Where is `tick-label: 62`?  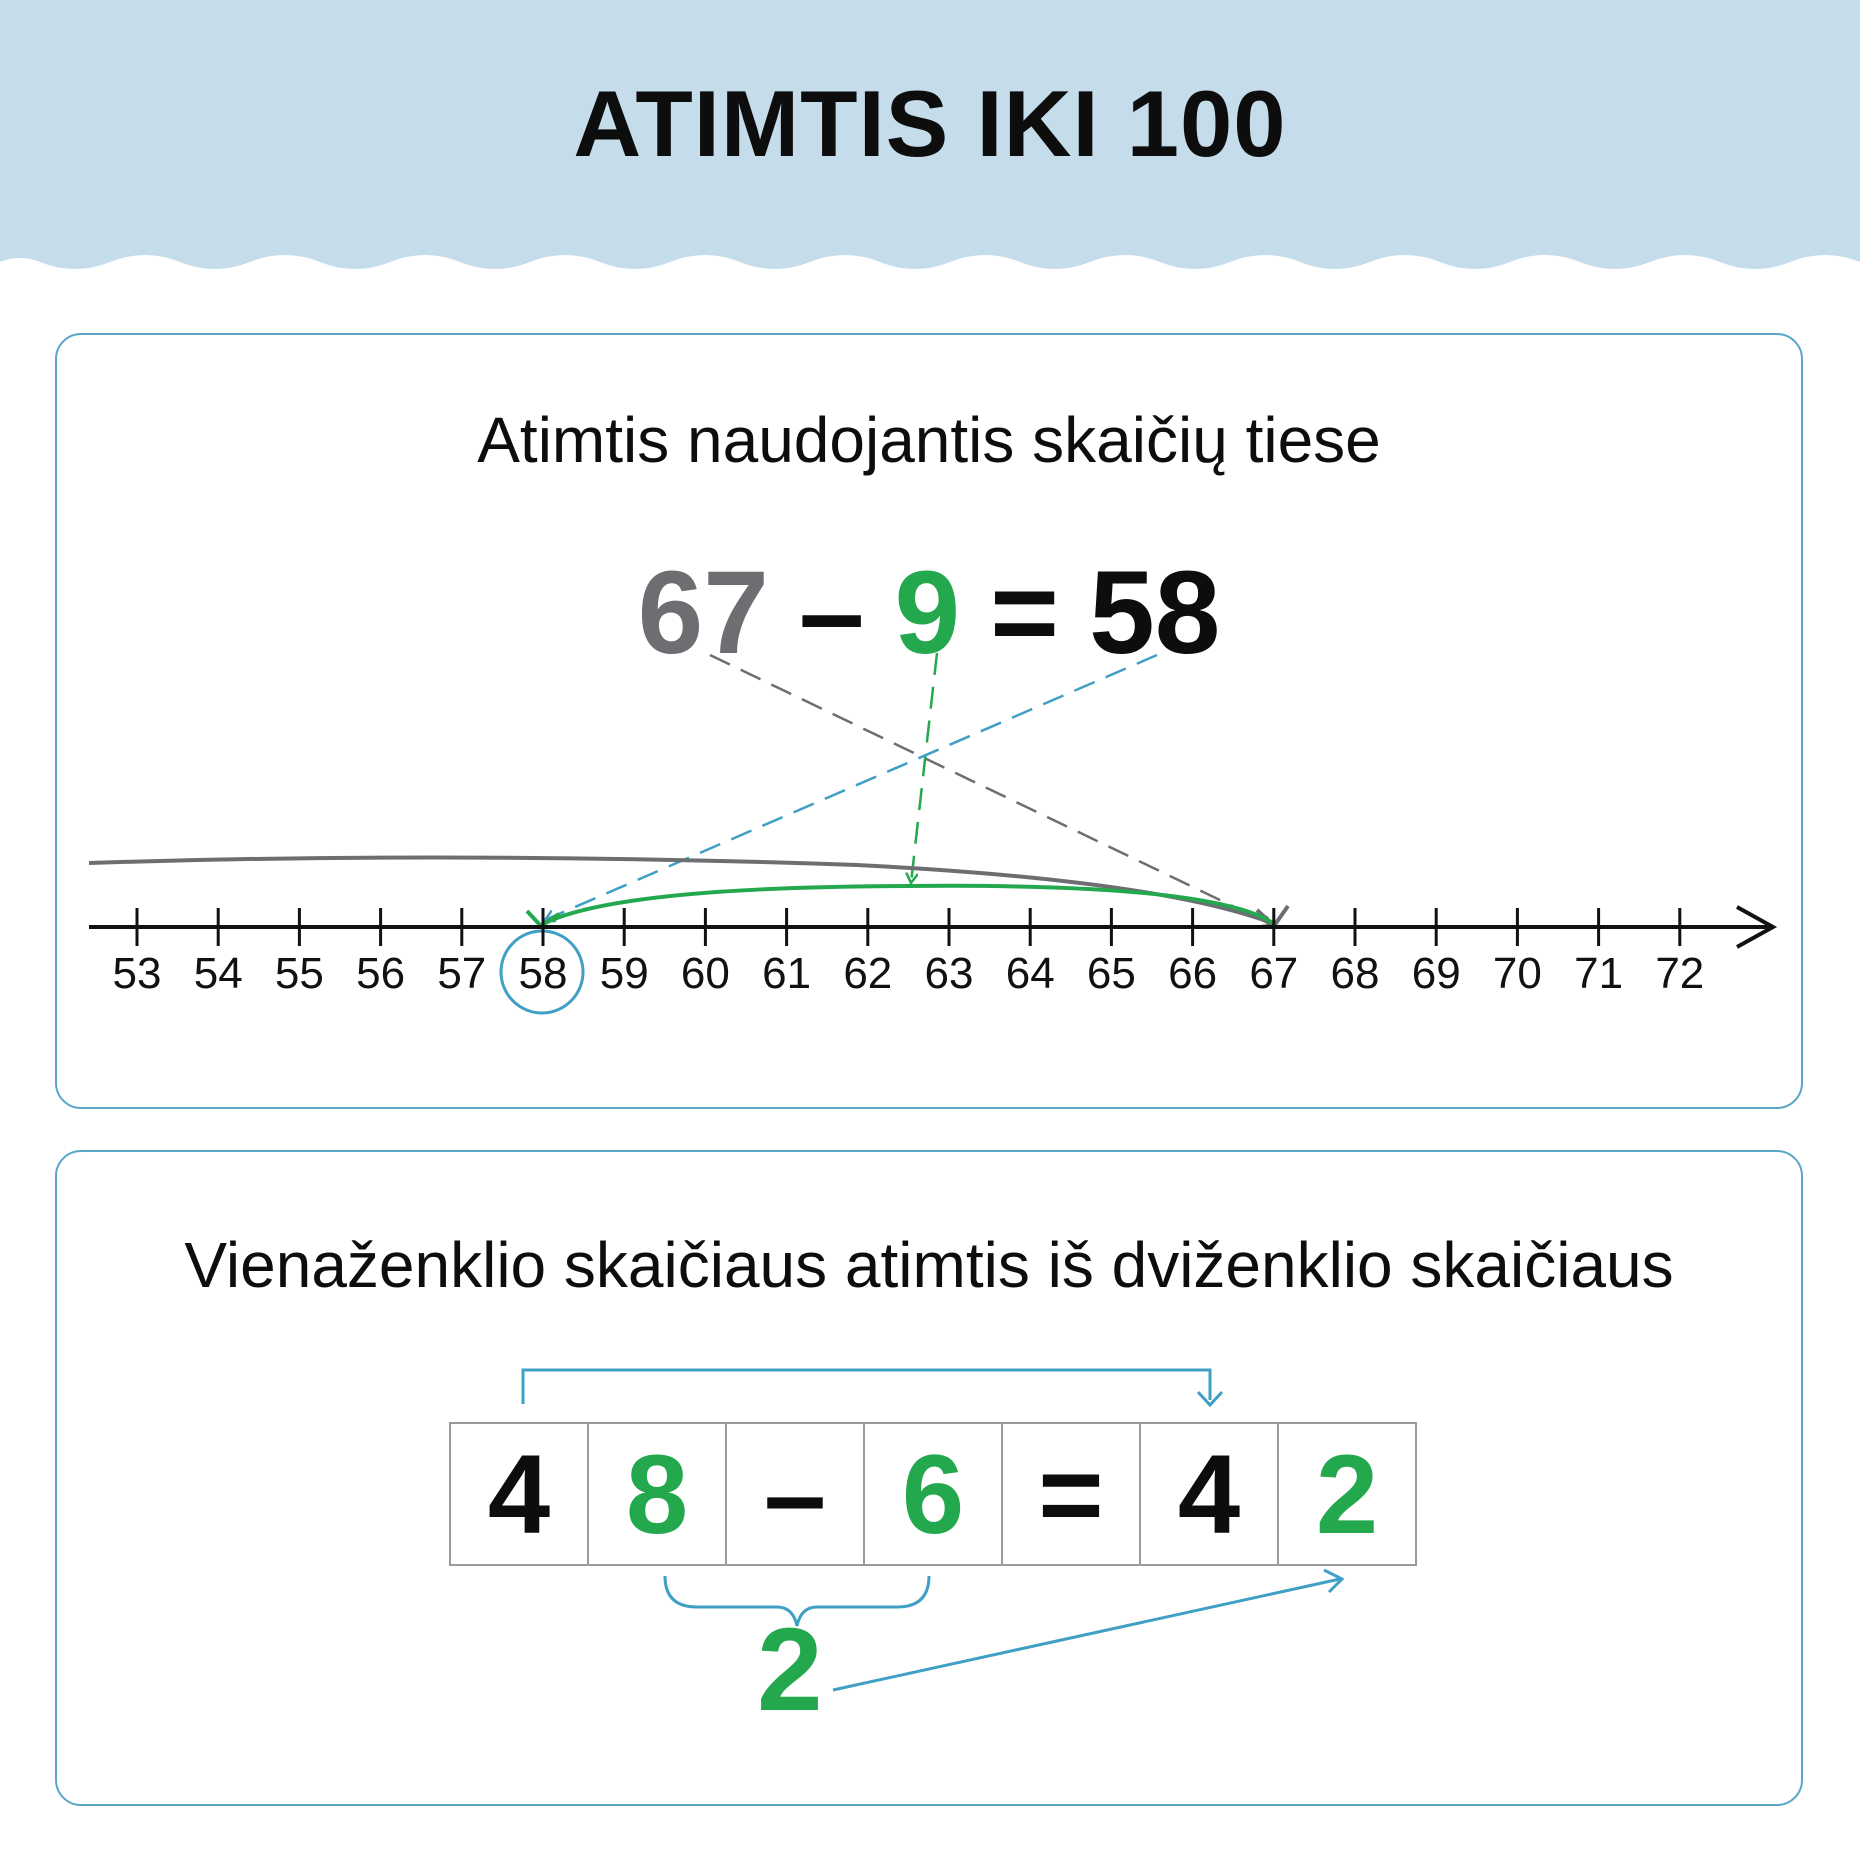
tick-label: 62 is located at coordinates (867, 973).